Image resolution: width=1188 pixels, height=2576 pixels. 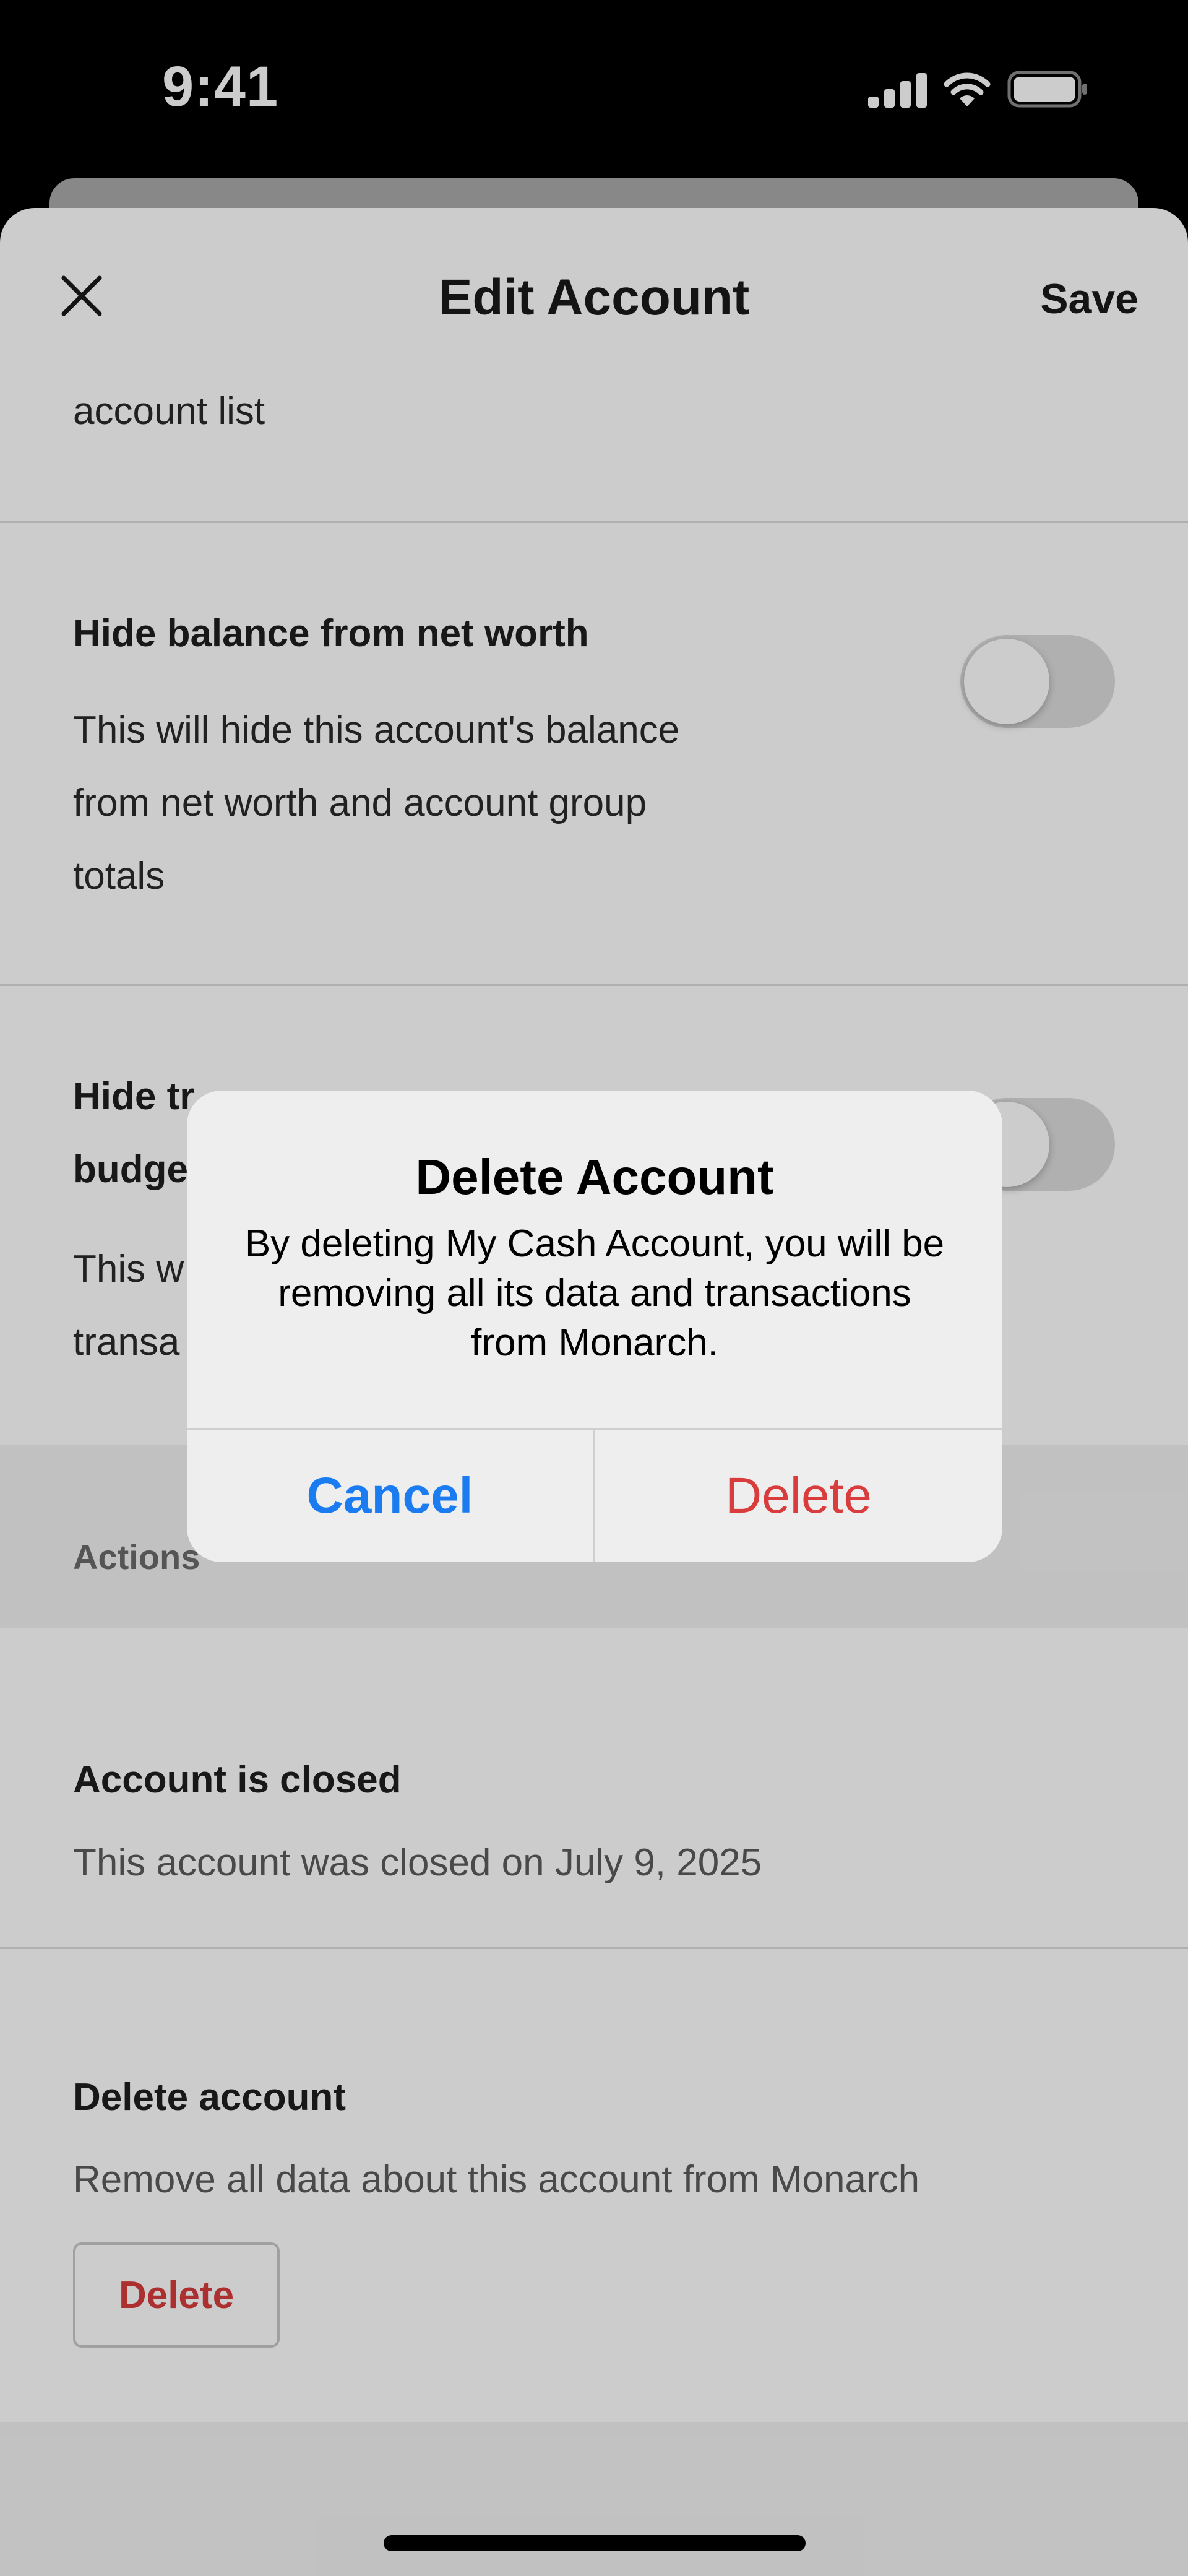 What do you see at coordinates (390, 1496) in the screenshot?
I see `dialog-cancel-button: Cancel` at bounding box center [390, 1496].